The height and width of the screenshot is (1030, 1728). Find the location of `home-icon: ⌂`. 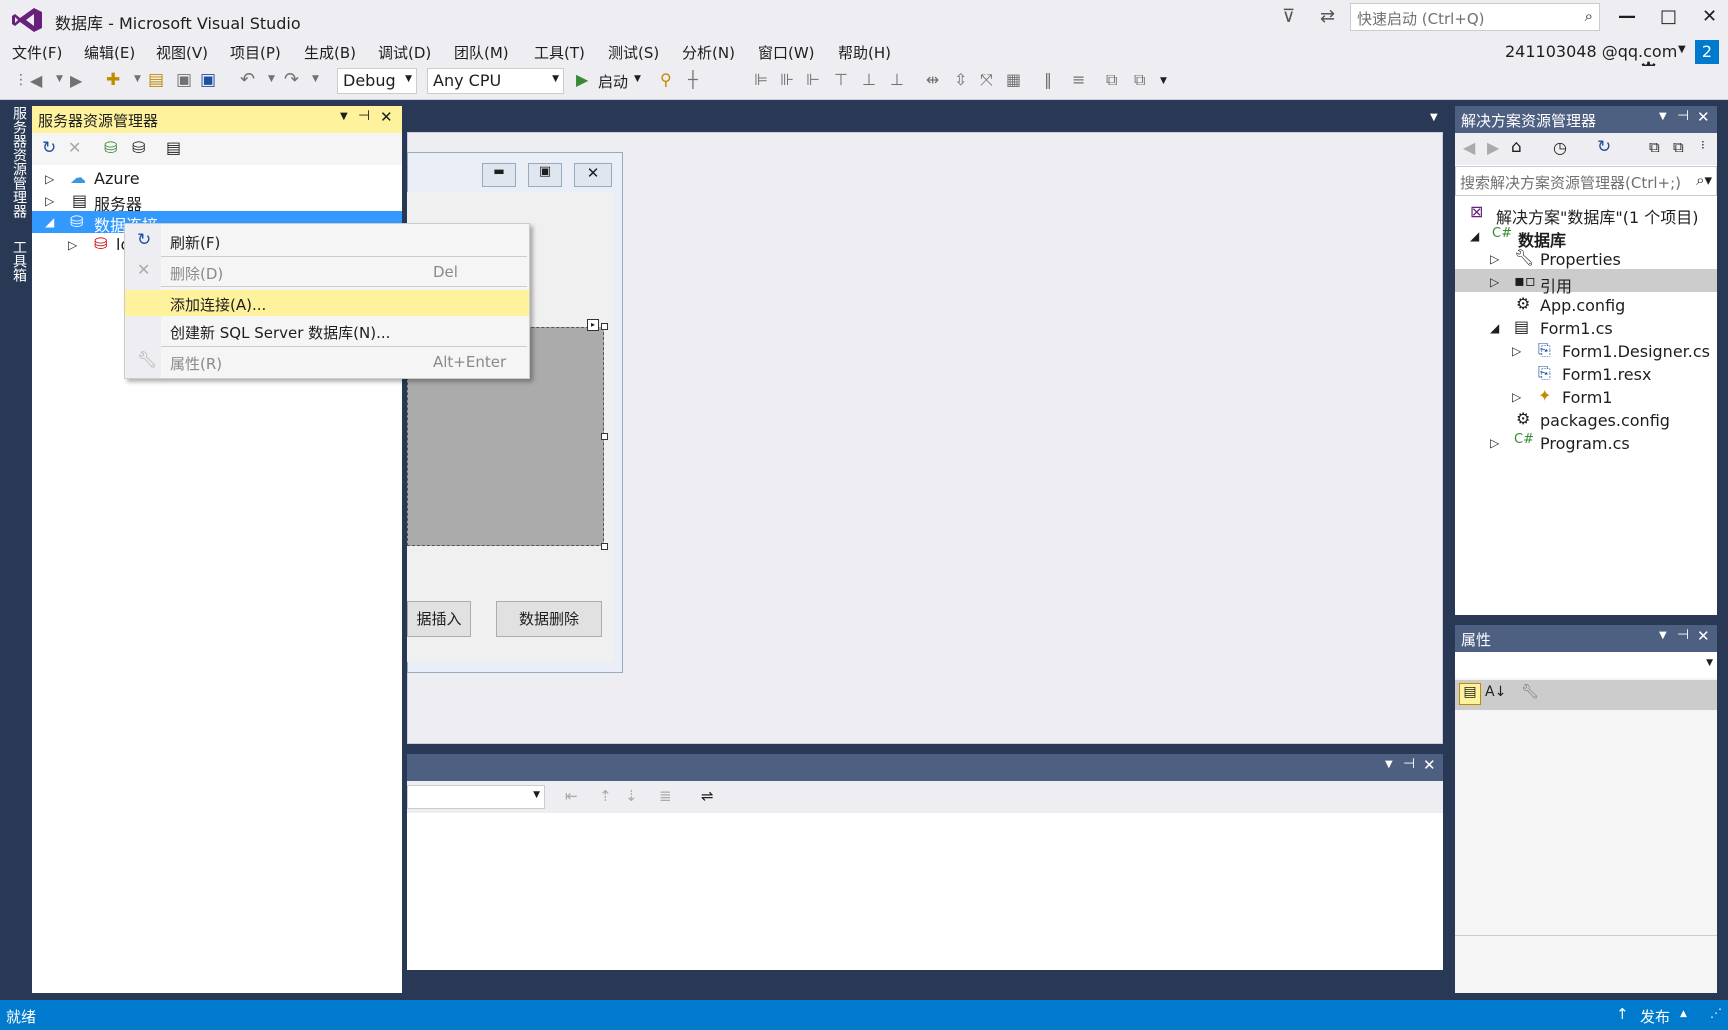

home-icon: ⌂ is located at coordinates (1516, 147).